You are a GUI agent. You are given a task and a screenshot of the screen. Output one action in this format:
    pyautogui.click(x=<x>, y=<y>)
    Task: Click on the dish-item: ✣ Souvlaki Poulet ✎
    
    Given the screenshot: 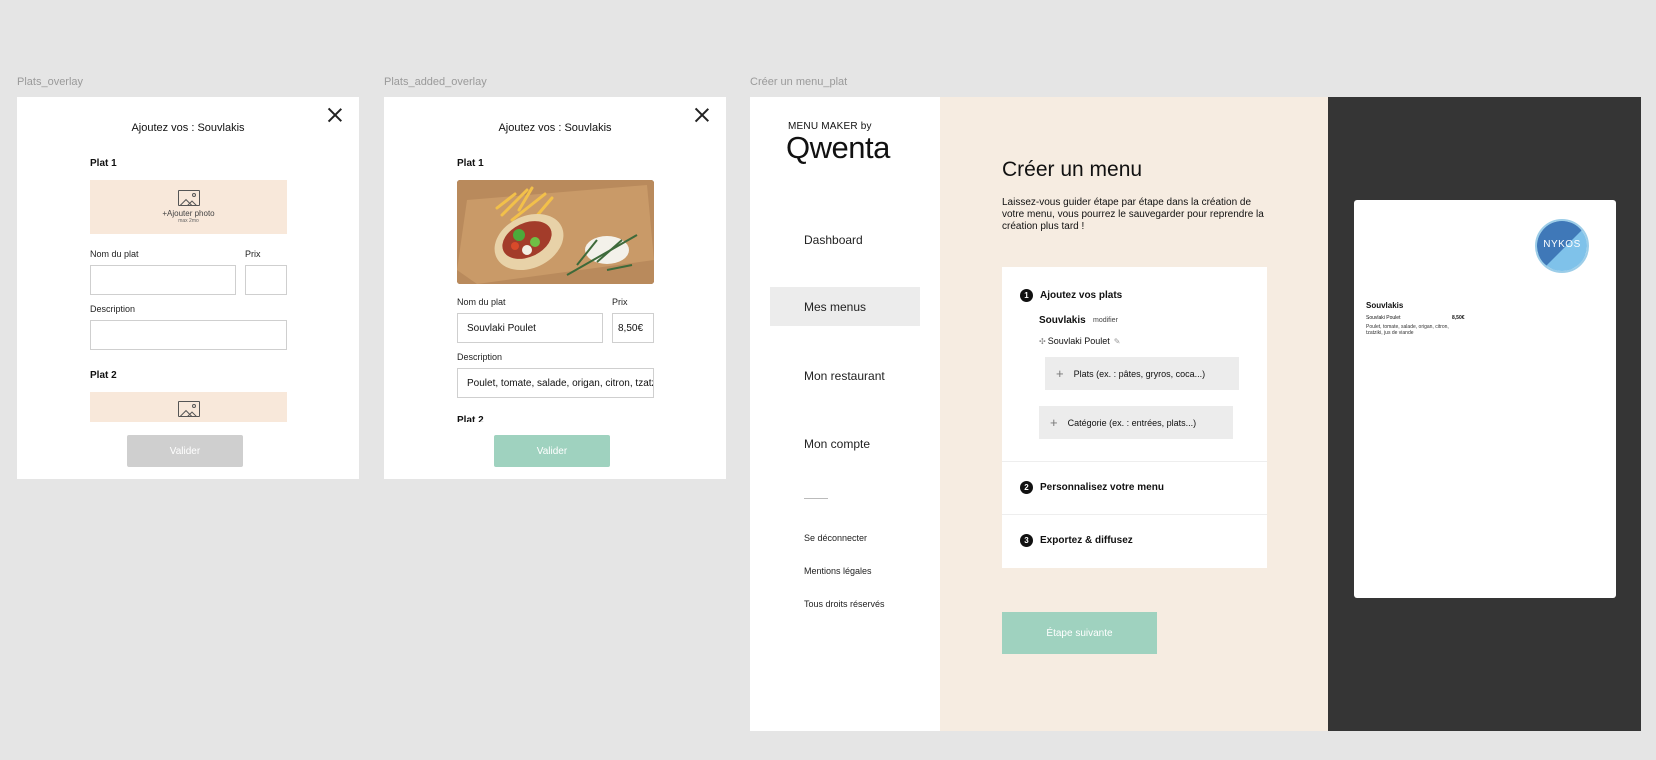 What is the action you would take?
    pyautogui.click(x=1079, y=341)
    